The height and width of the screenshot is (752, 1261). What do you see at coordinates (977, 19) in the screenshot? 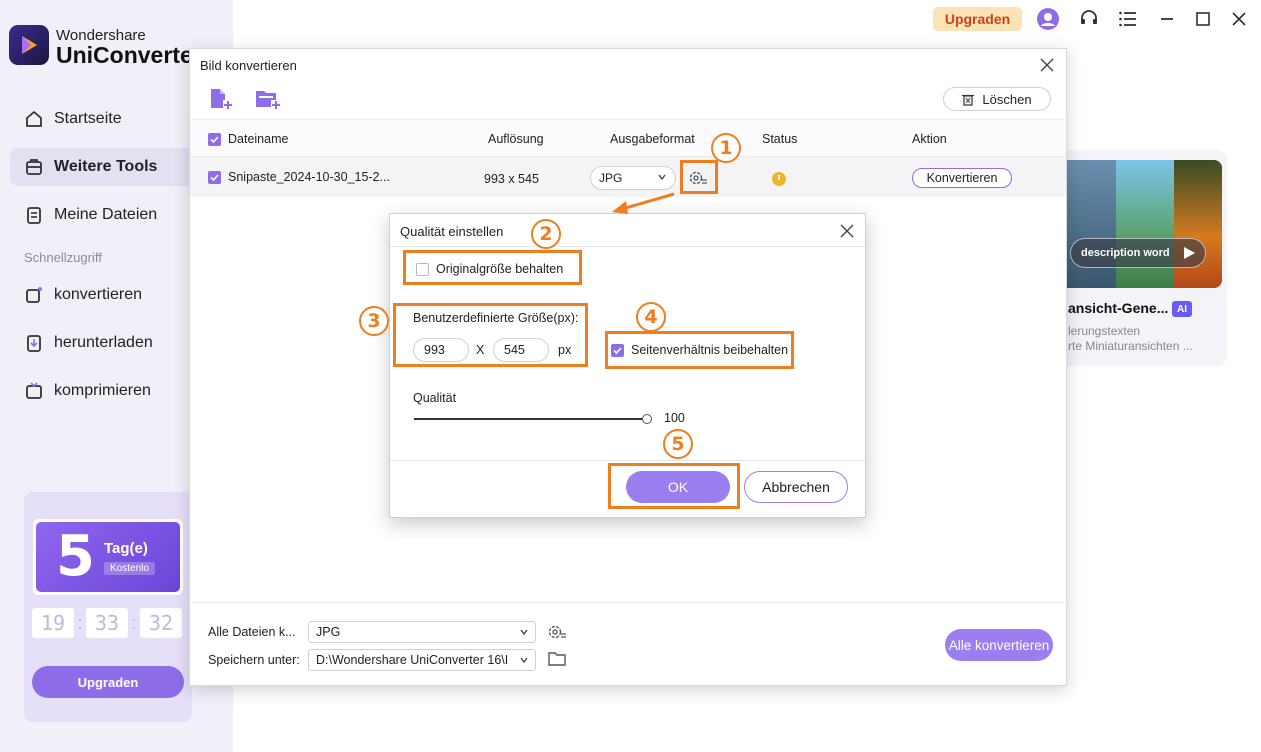
I see `upgrade-button: Upgraden` at bounding box center [977, 19].